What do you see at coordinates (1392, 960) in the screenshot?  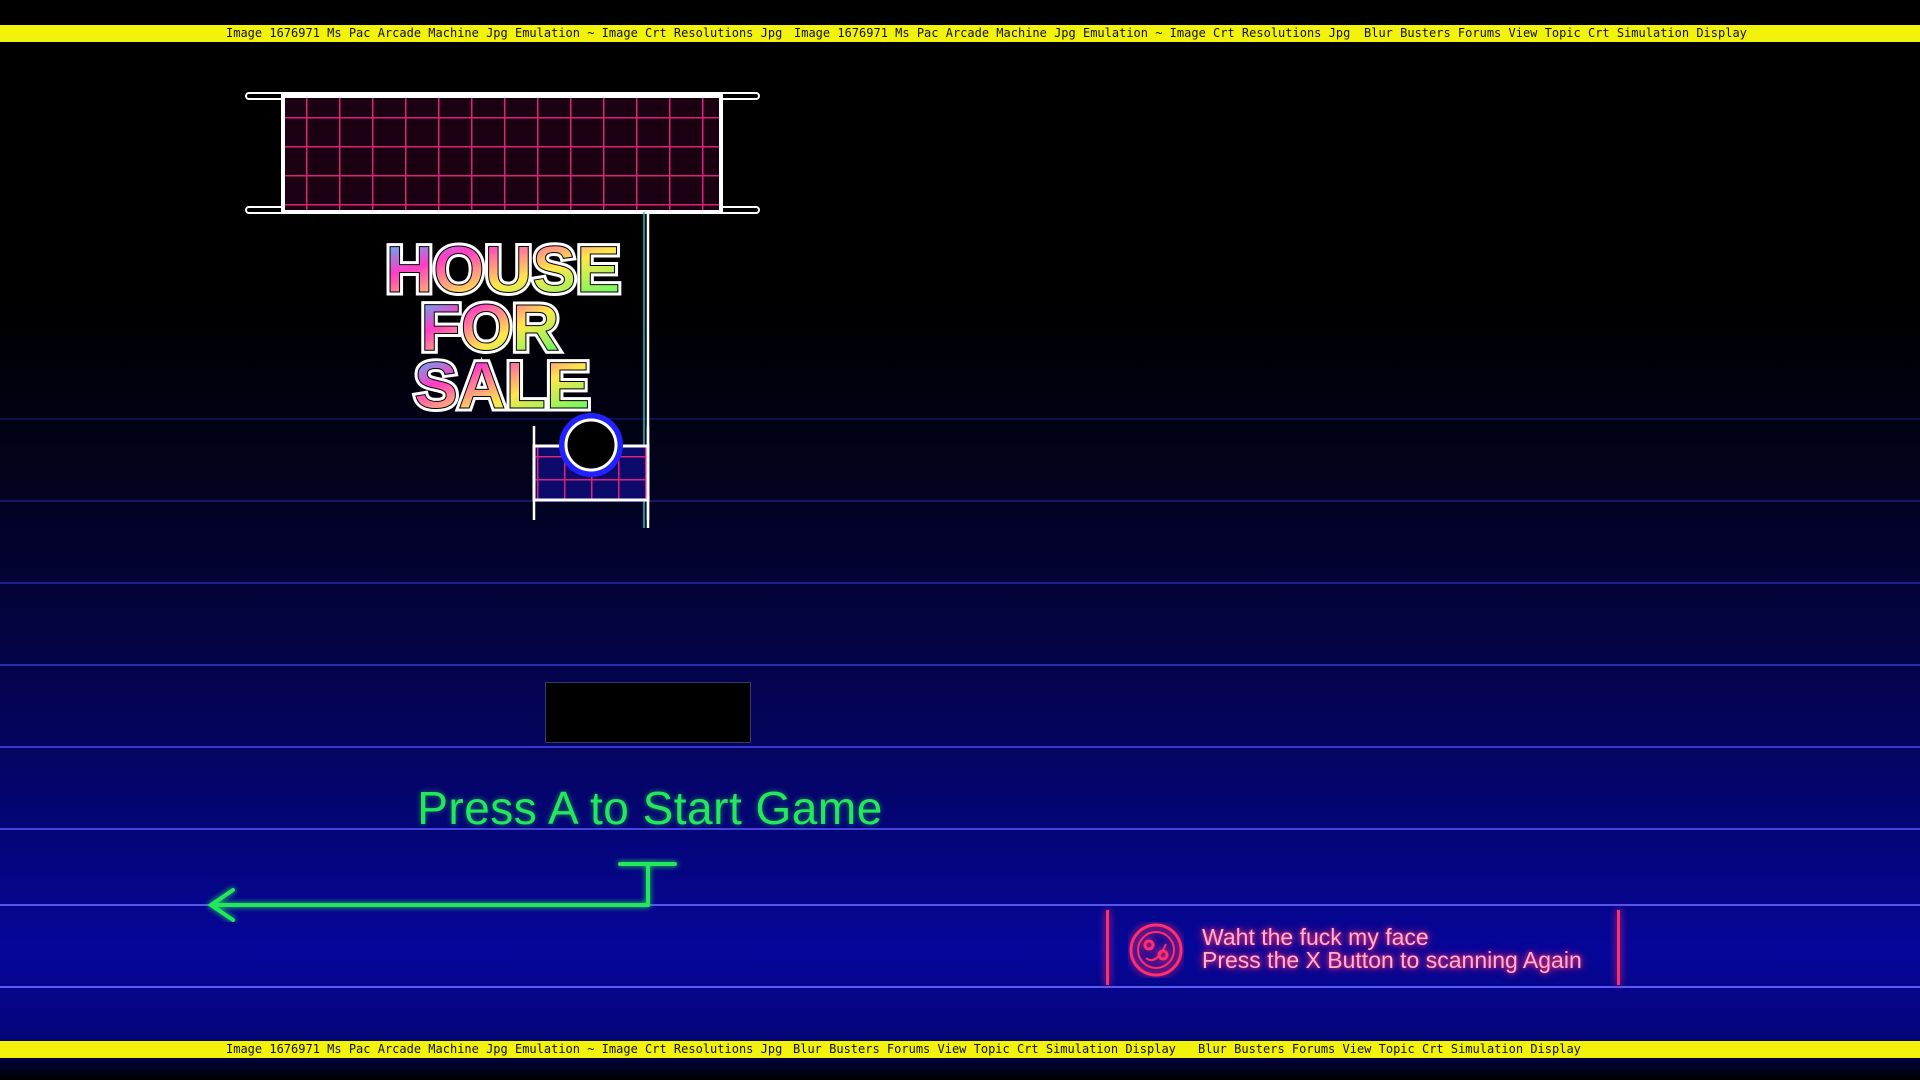 I see `notice-line-2: Press the X Button to scanning Again` at bounding box center [1392, 960].